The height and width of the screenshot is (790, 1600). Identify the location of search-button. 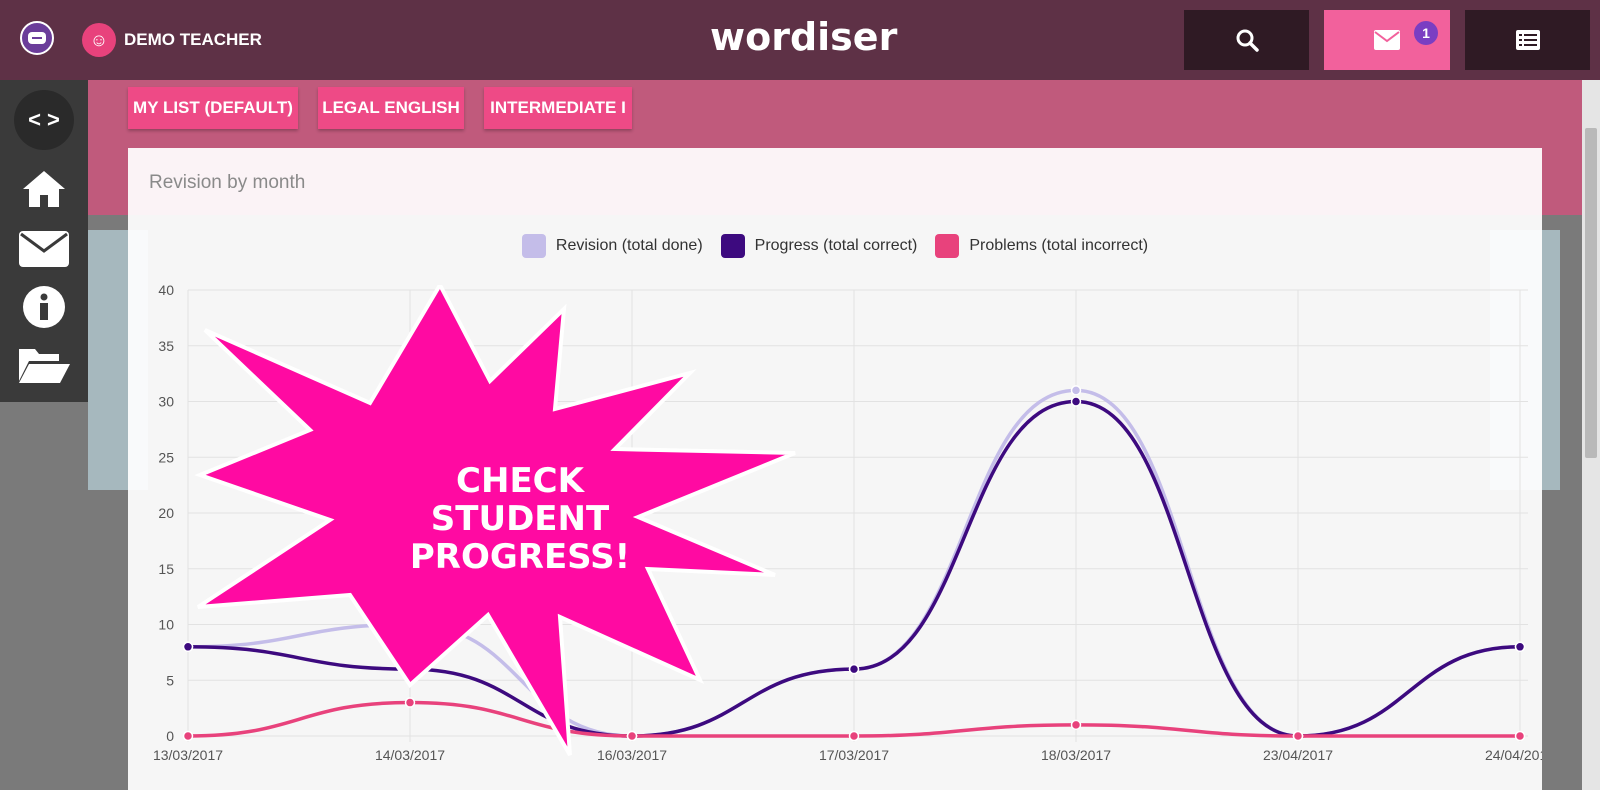
(1246, 40).